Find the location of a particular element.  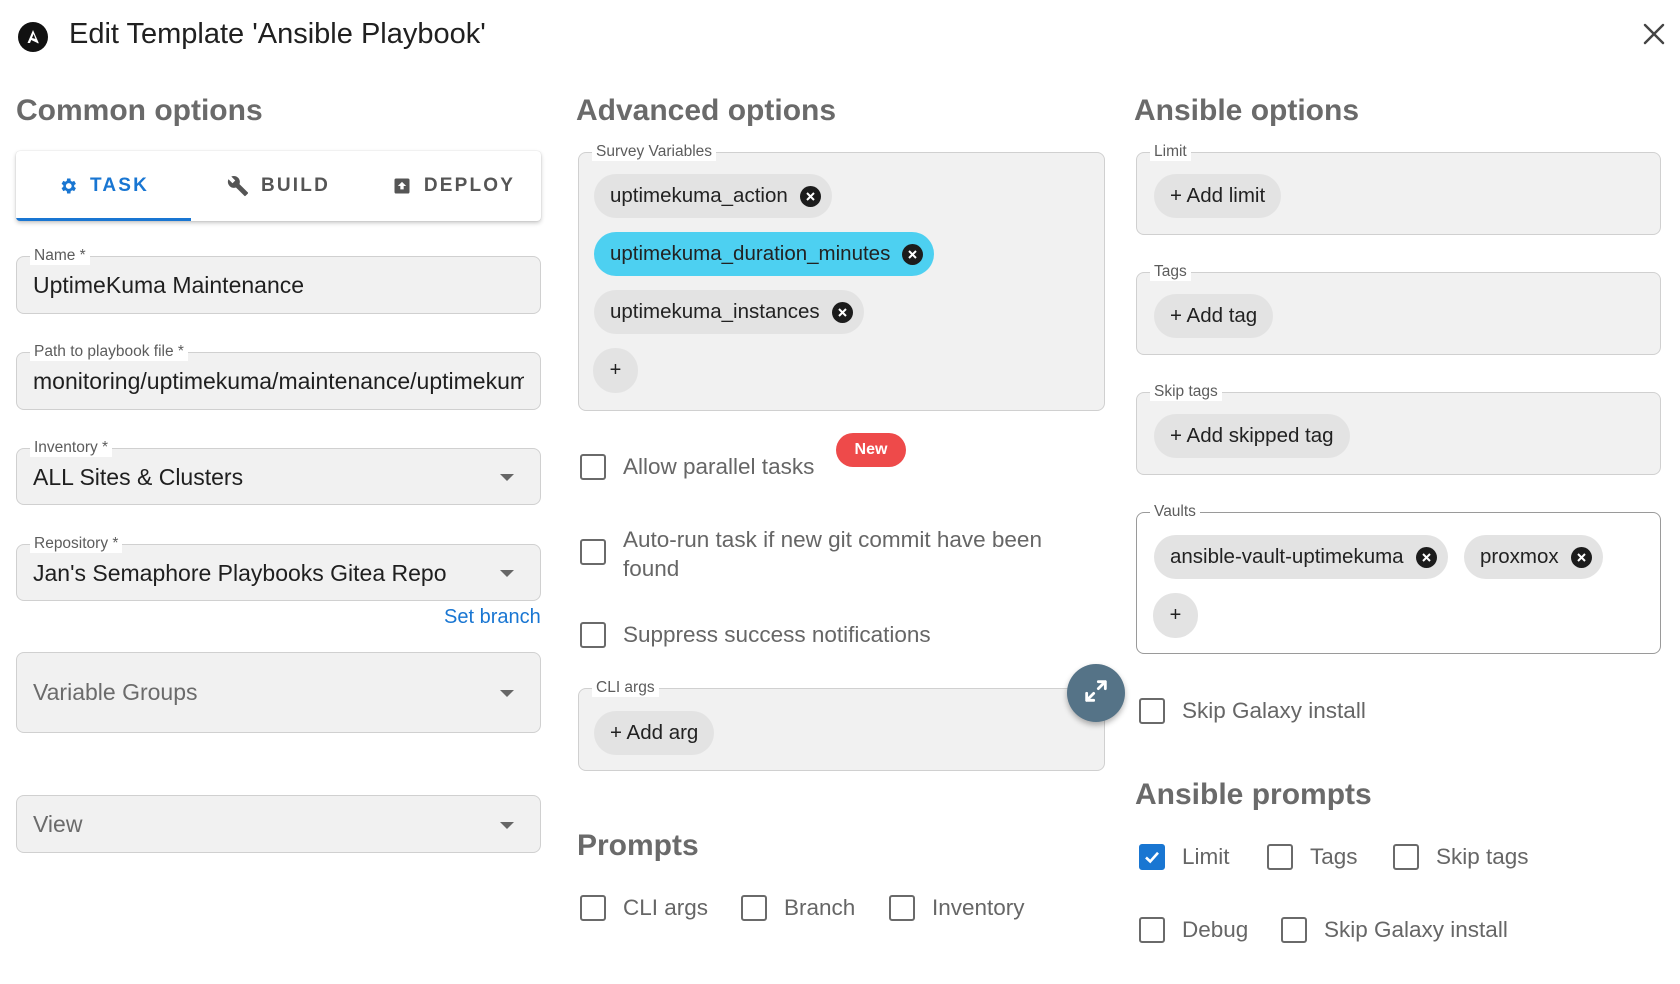

suppress-notifications-checkbox: Suppress success notifications is located at coordinates (755, 635).